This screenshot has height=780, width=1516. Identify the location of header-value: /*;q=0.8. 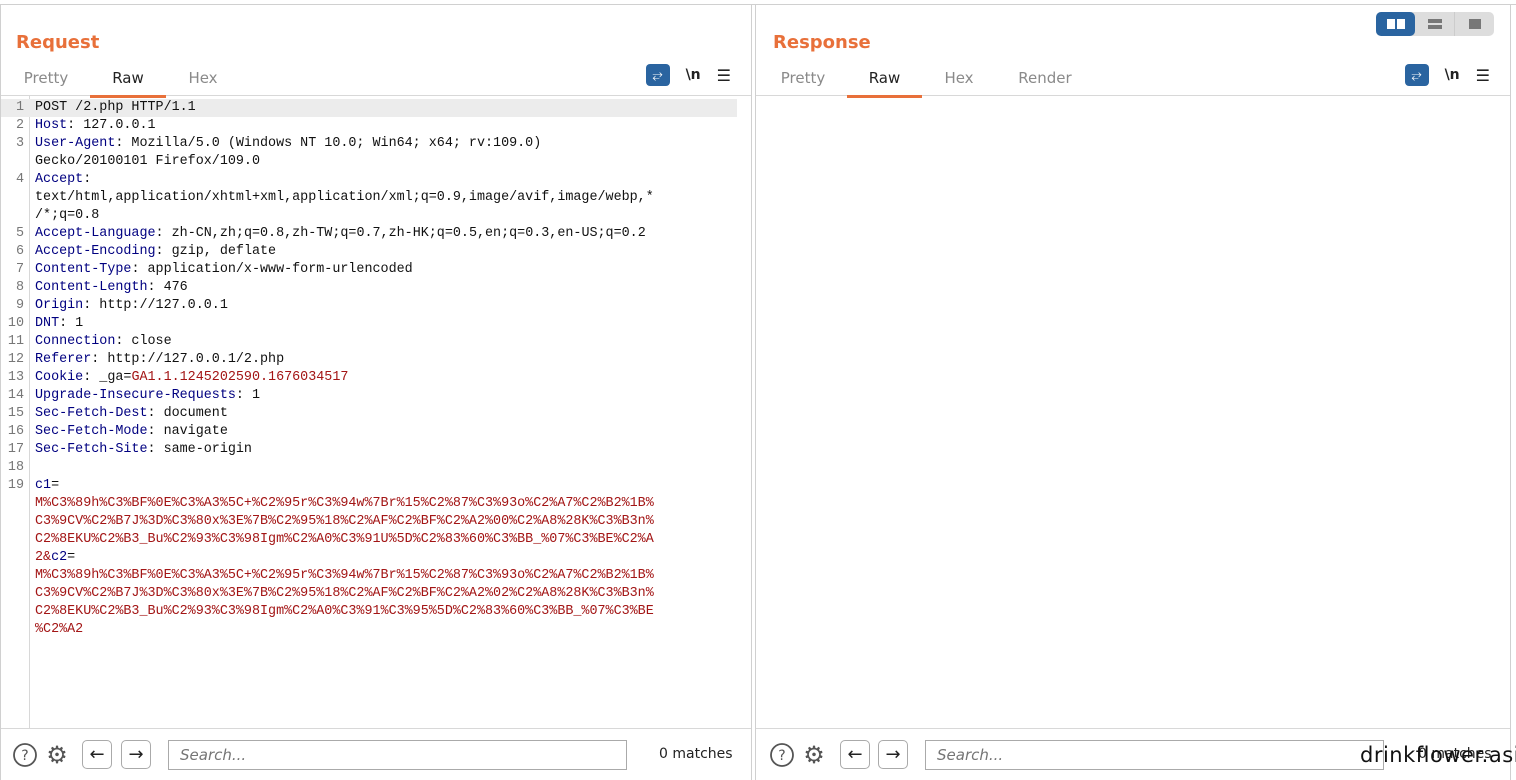
(67, 215).